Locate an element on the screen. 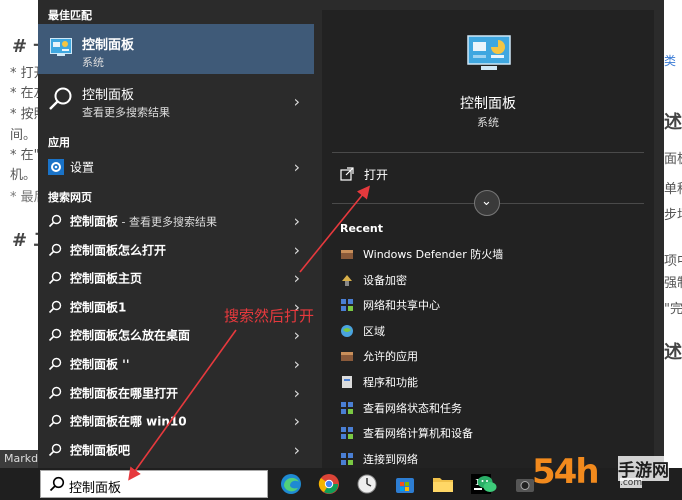  web-search-label: 控制面板在哪里打开 is located at coordinates (124, 392).